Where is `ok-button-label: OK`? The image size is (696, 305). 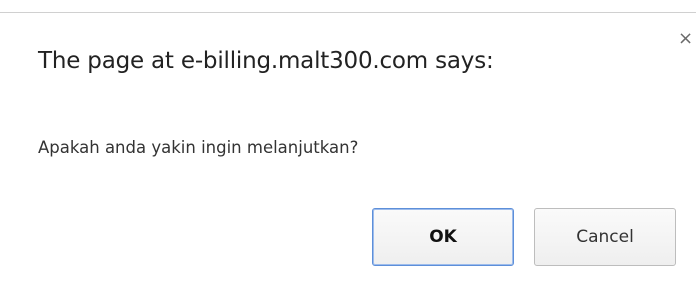 ok-button-label: OK is located at coordinates (443, 237).